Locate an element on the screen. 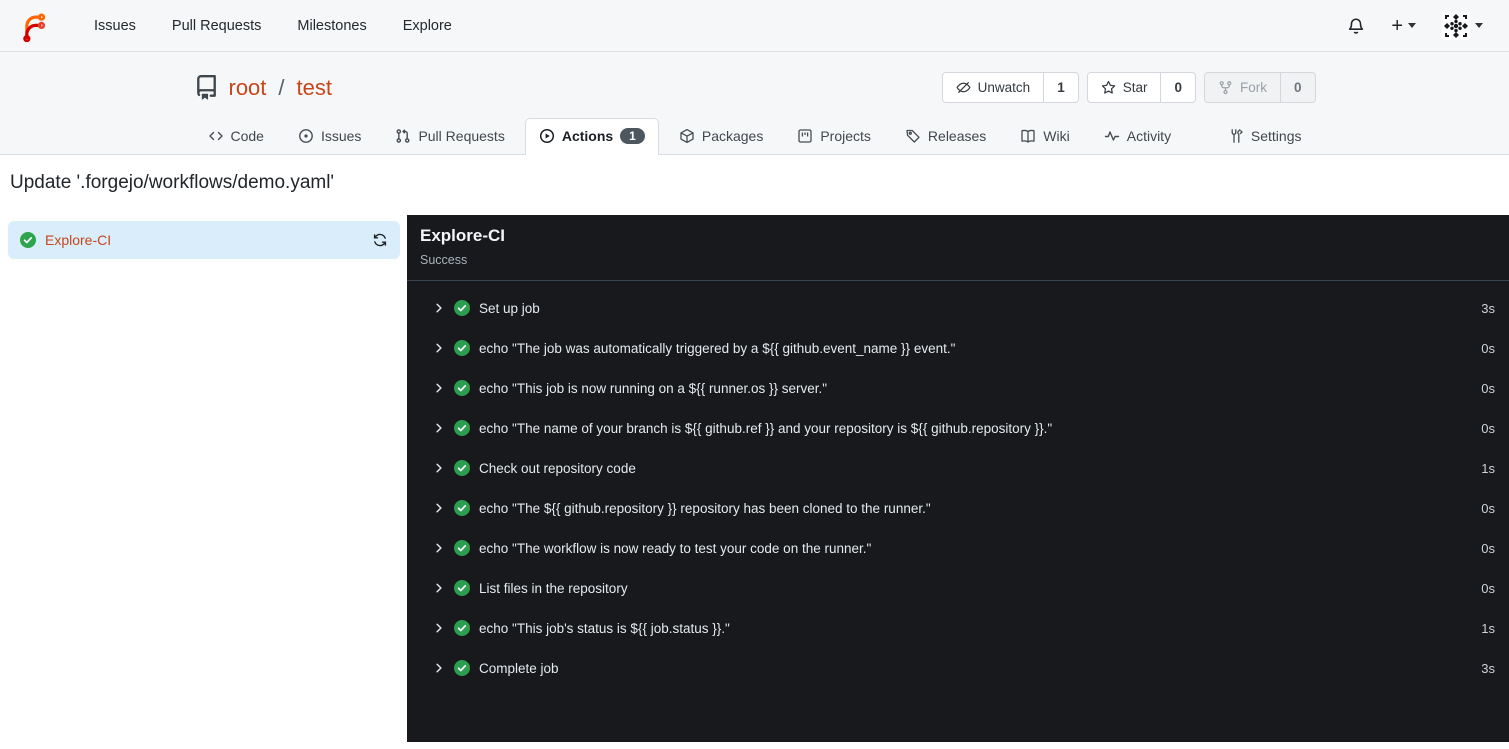 This screenshot has height=749, width=1509. star-button: Star 0 is located at coordinates (1141, 87).